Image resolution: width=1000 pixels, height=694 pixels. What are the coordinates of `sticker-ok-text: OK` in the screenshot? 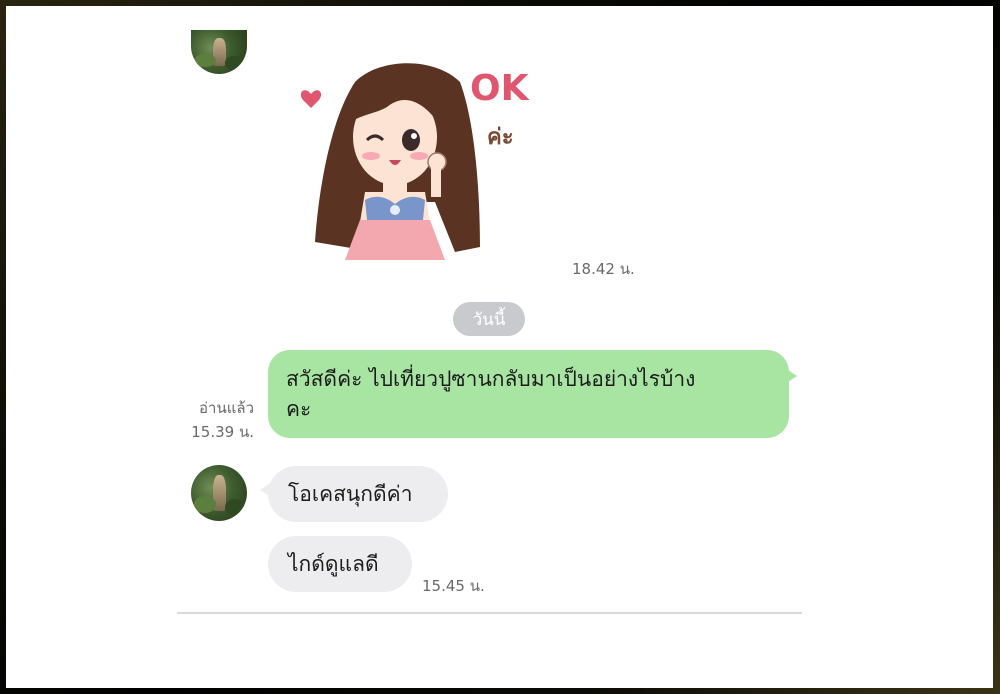 It's located at (500, 88).